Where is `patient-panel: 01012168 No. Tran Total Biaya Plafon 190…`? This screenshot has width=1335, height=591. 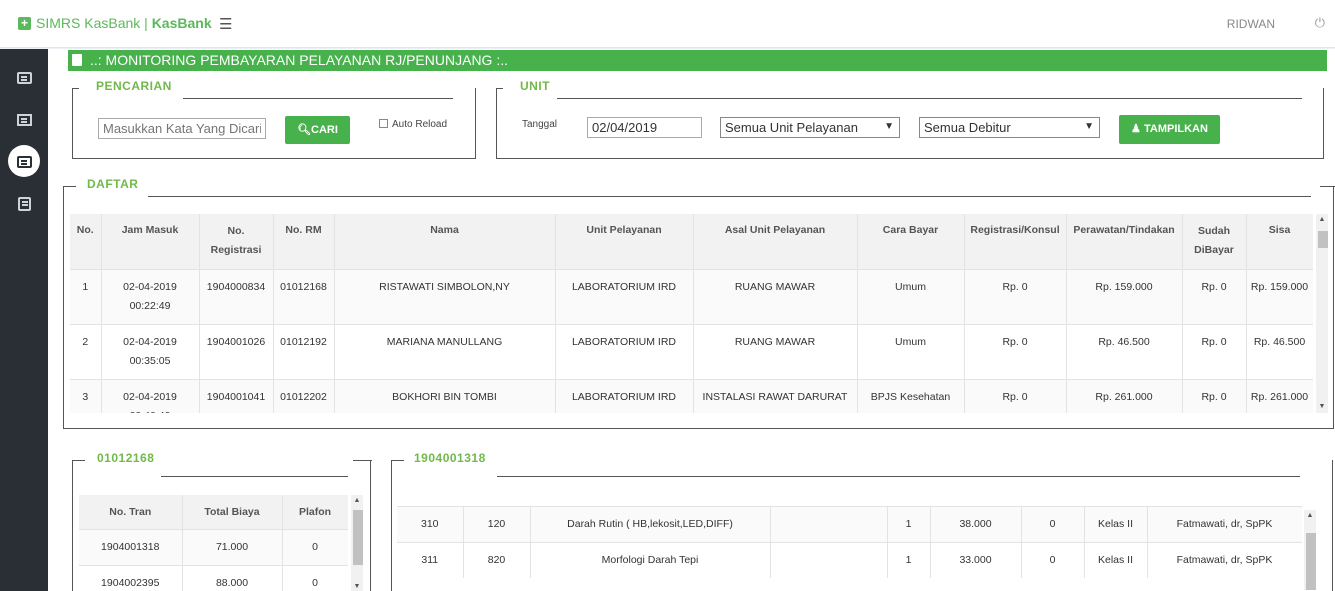 patient-panel: 01012168 No. Tran Total Biaya Plafon 190… is located at coordinates (222, 521).